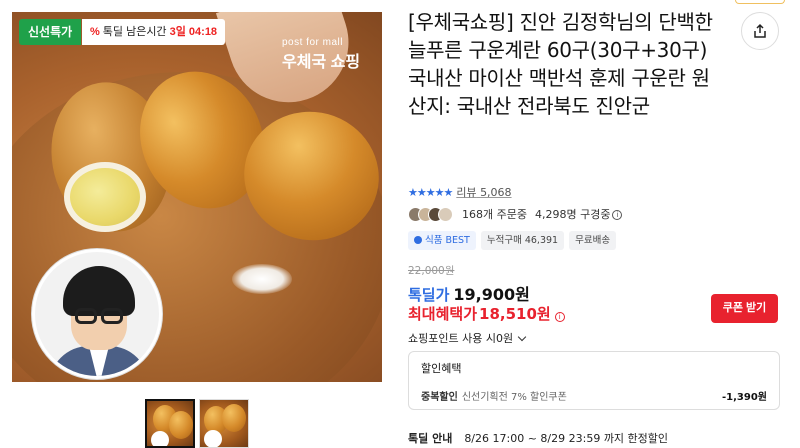 This screenshot has width=800, height=448. What do you see at coordinates (193, 32) in the screenshot?
I see `deal-timer-value: 3일 04:18` at bounding box center [193, 32].